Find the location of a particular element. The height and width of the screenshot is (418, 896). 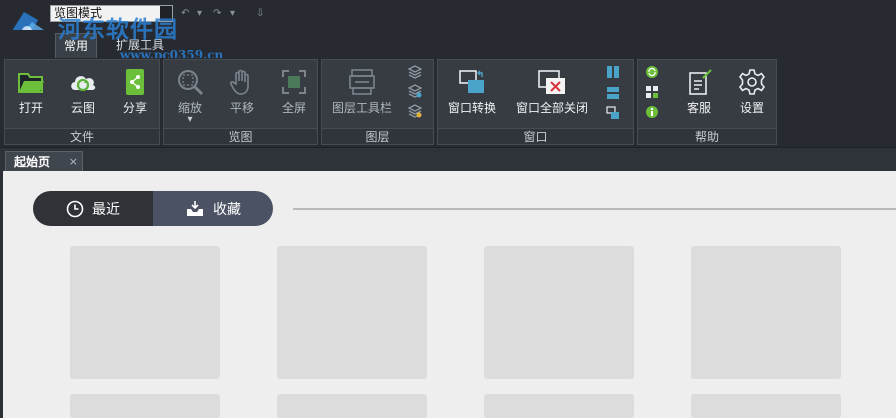

tile-horizontal-icon is located at coordinates (613, 93).